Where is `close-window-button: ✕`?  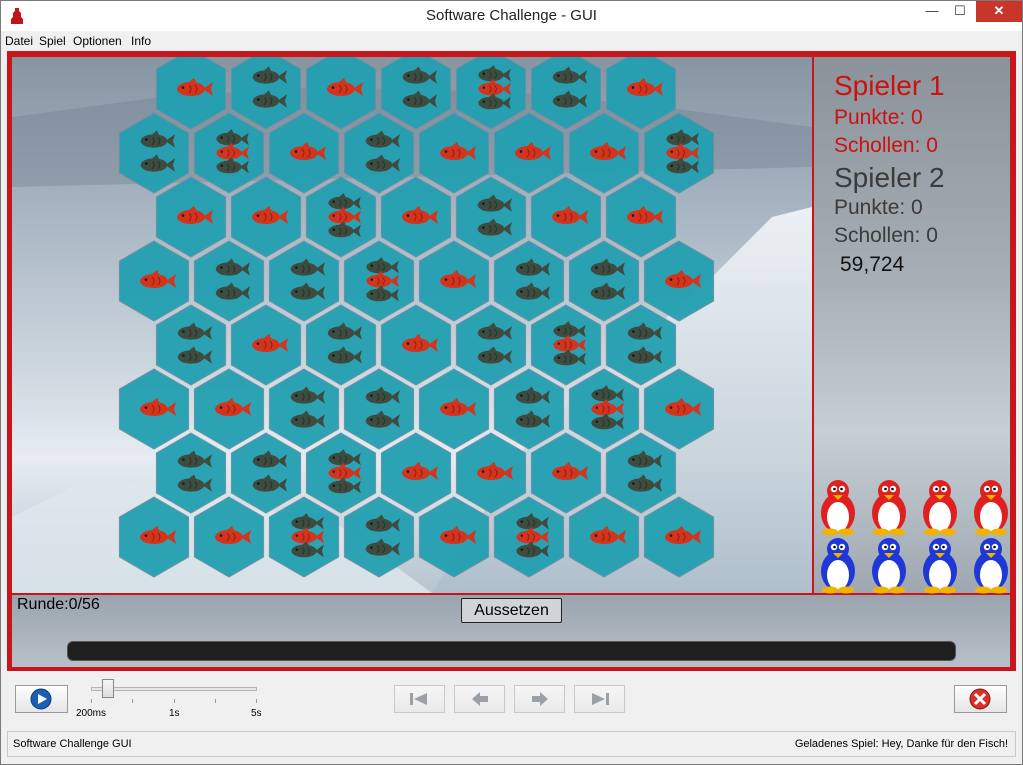 close-window-button: ✕ is located at coordinates (999, 11).